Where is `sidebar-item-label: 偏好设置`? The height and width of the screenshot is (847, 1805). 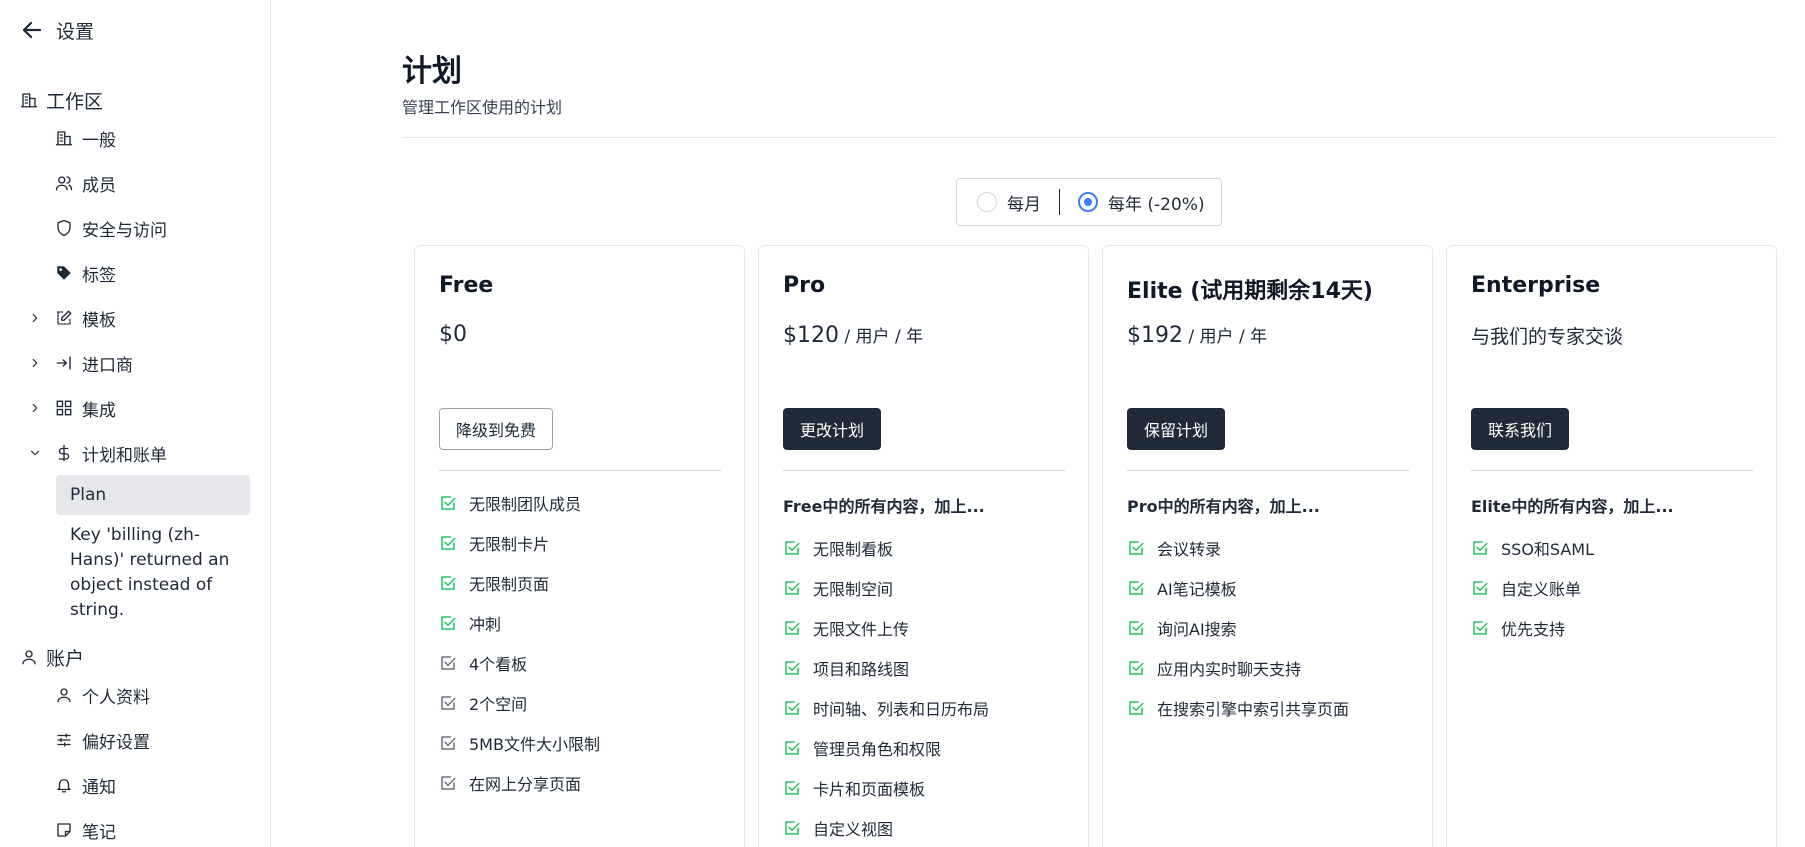
sidebar-item-label: 偏好设置 is located at coordinates (116, 742).